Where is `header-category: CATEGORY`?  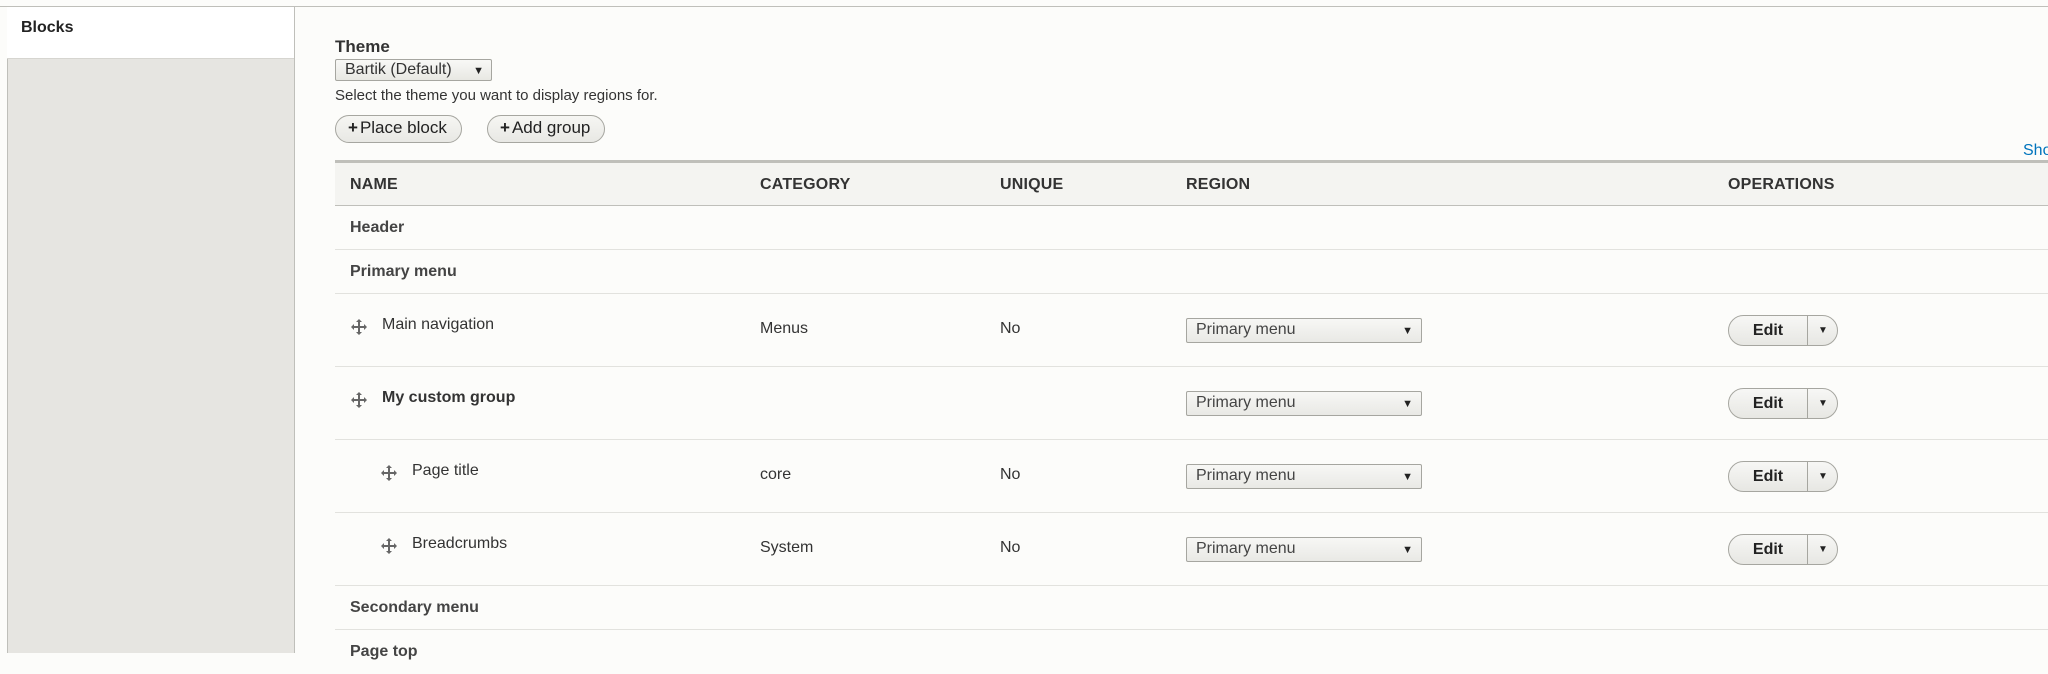 header-category: CATEGORY is located at coordinates (805, 184).